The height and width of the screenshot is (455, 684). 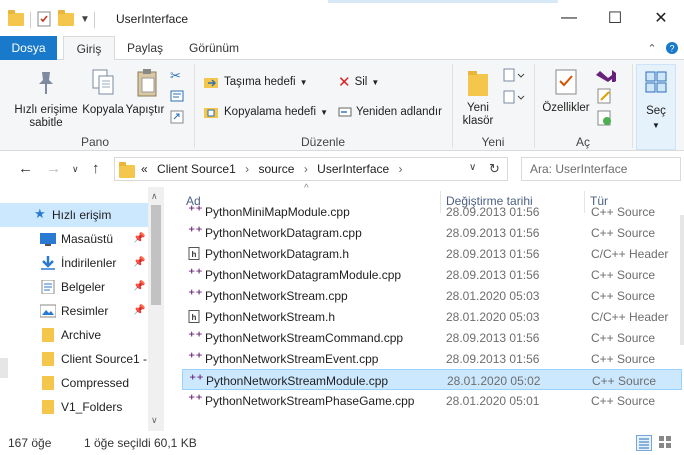 I want to click on edit-icon, so click(x=605, y=97).